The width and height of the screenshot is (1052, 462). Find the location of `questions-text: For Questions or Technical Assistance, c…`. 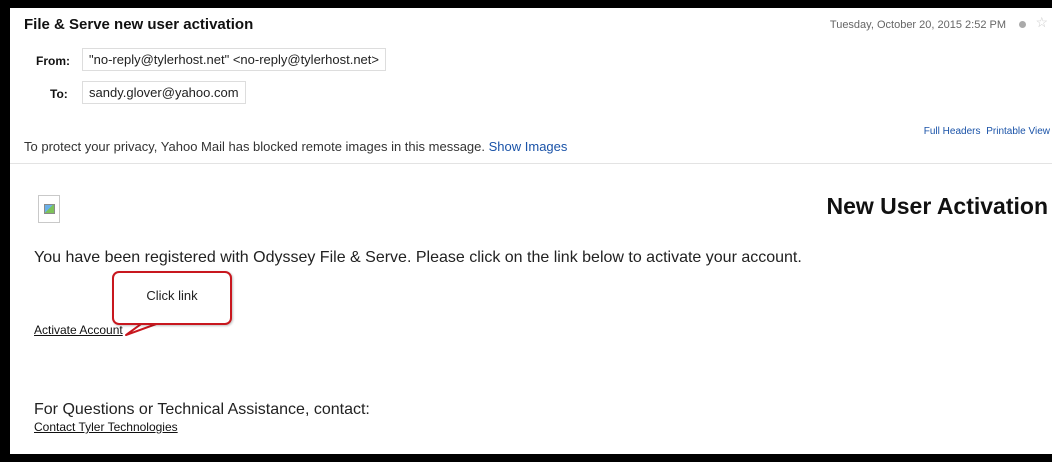

questions-text: For Questions or Technical Assistance, c… is located at coordinates (202, 409).